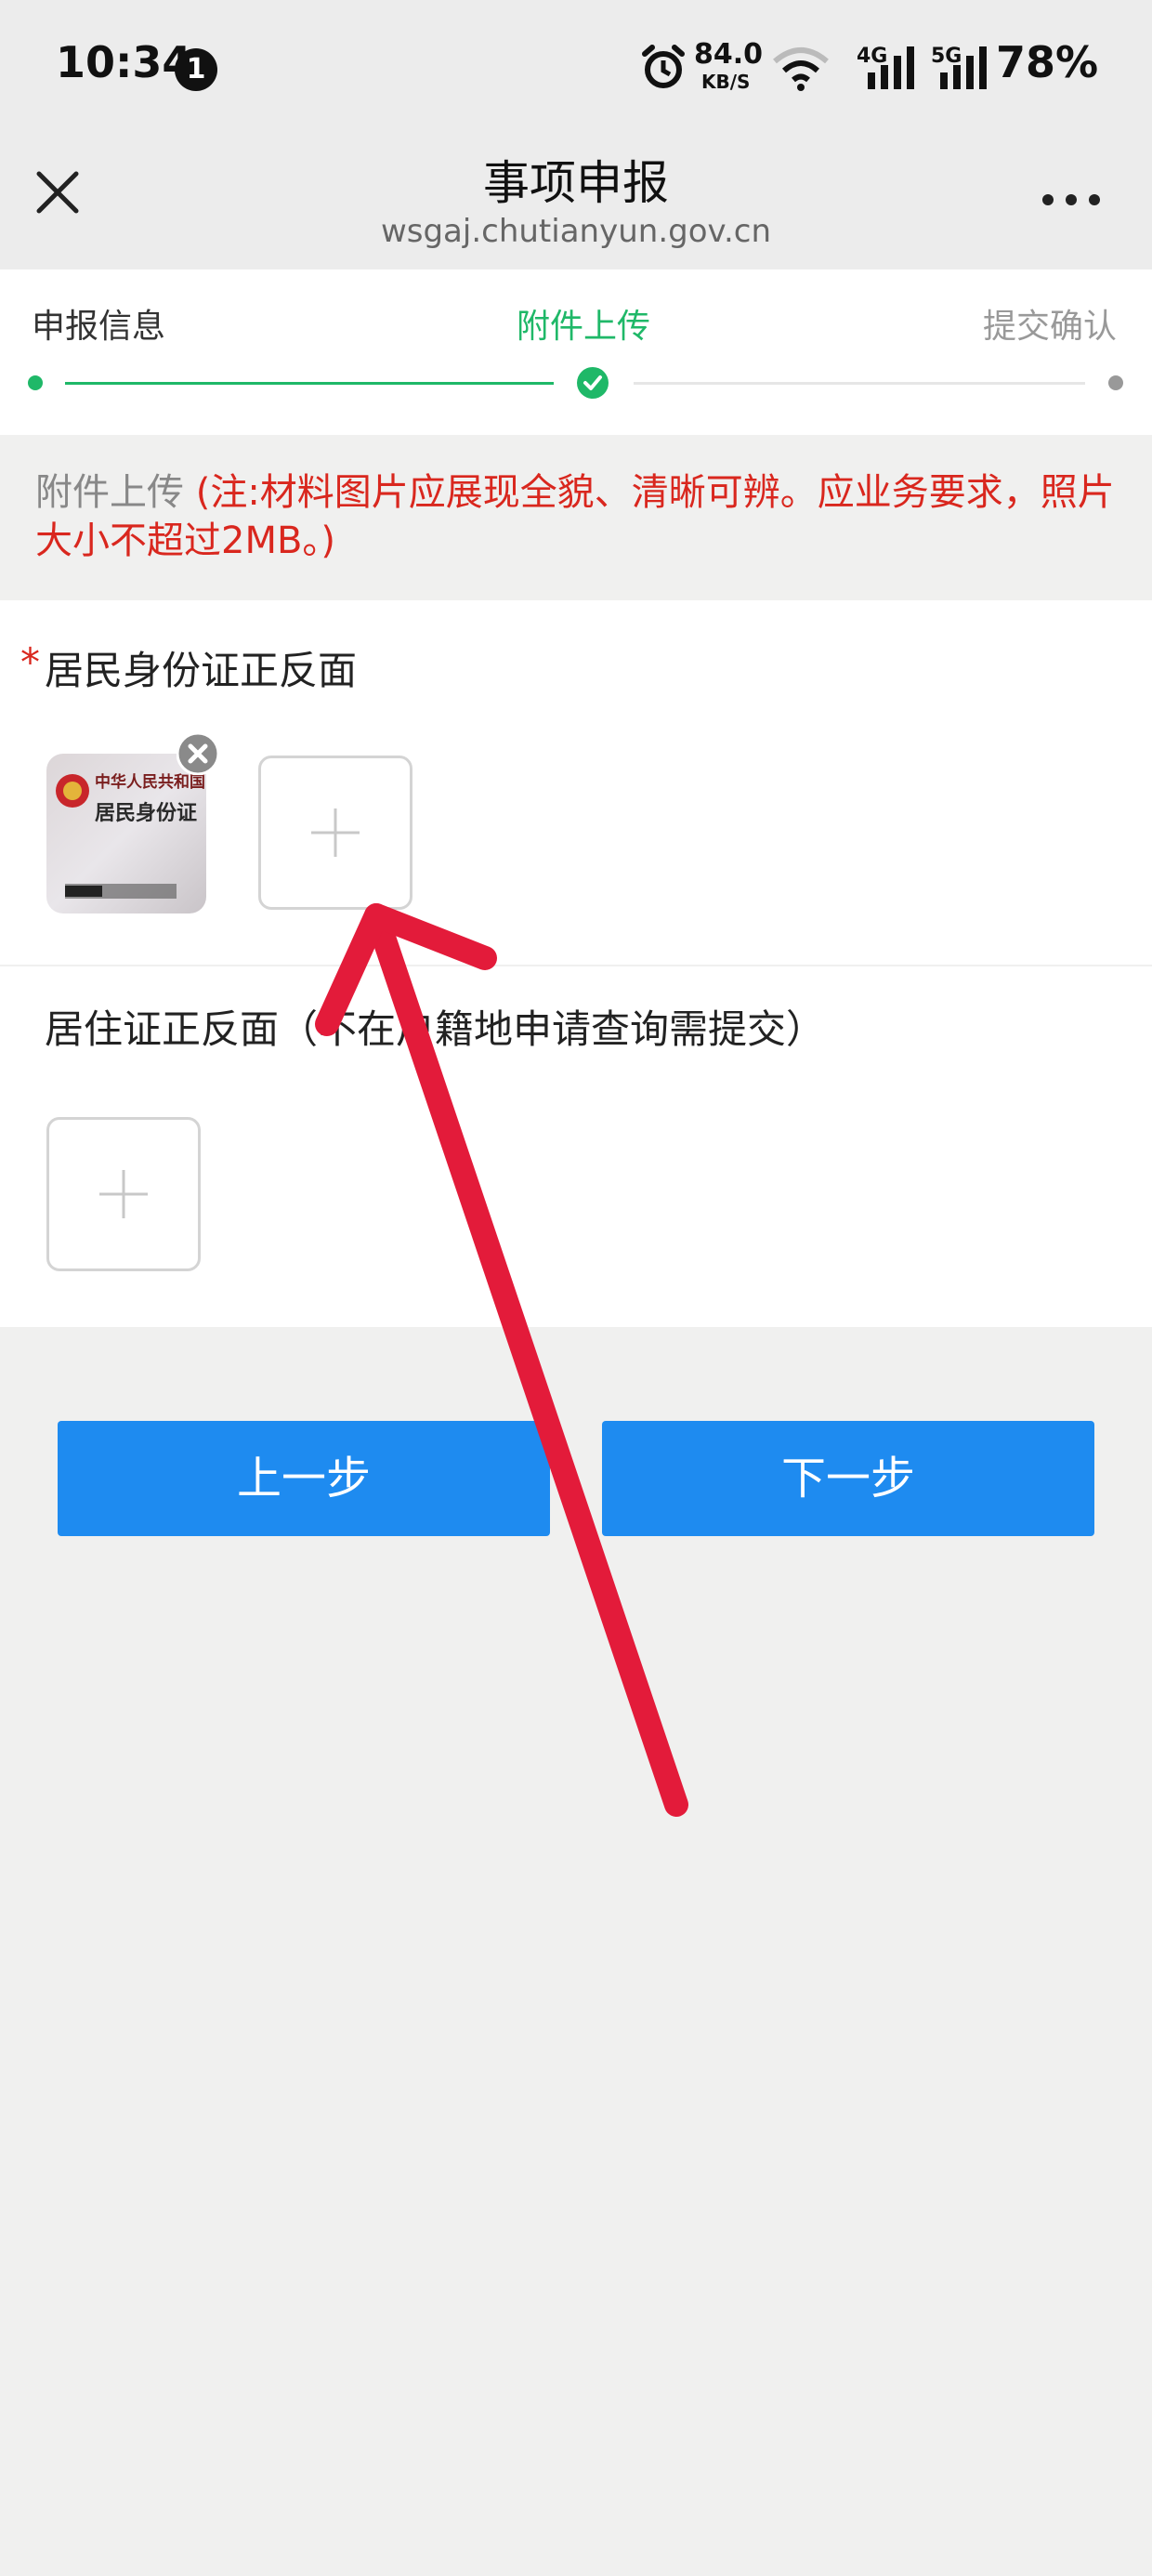  Describe the element at coordinates (663, 66) in the screenshot. I see `alarm-icon` at that location.